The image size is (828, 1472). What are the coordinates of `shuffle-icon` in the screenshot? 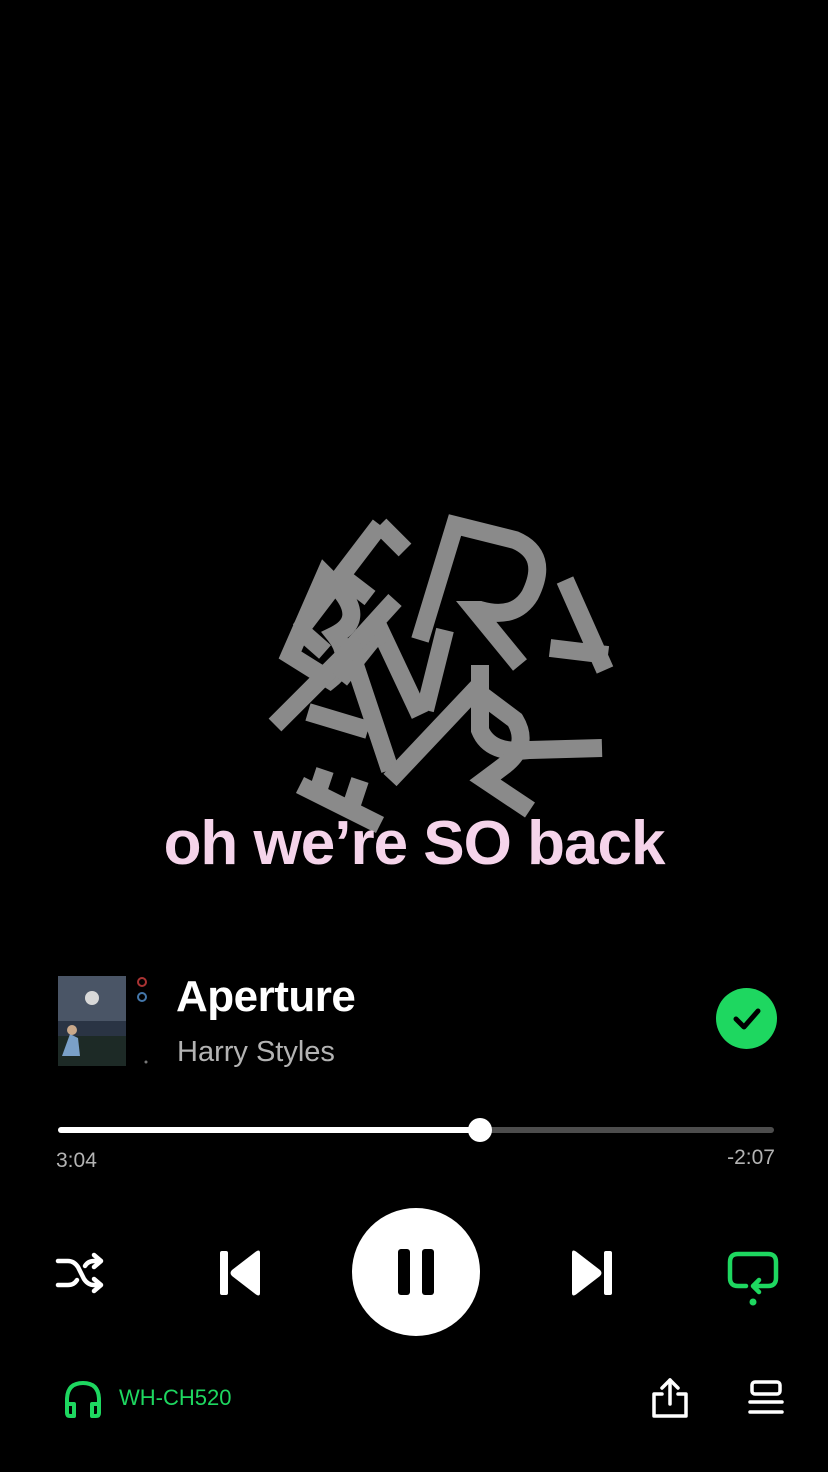 It's located at (79, 1273).